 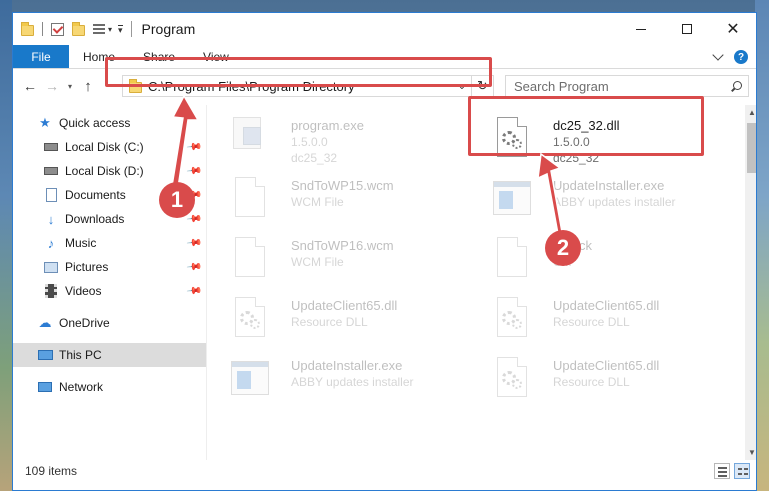 I want to click on network-icon, so click(x=45, y=387).